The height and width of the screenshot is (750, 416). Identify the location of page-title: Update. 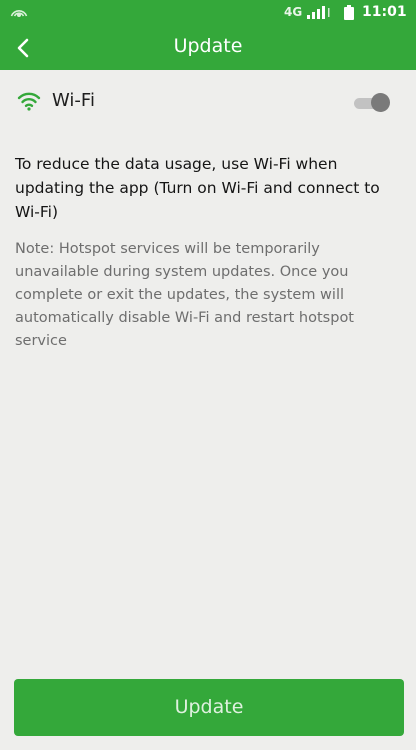
(208, 46).